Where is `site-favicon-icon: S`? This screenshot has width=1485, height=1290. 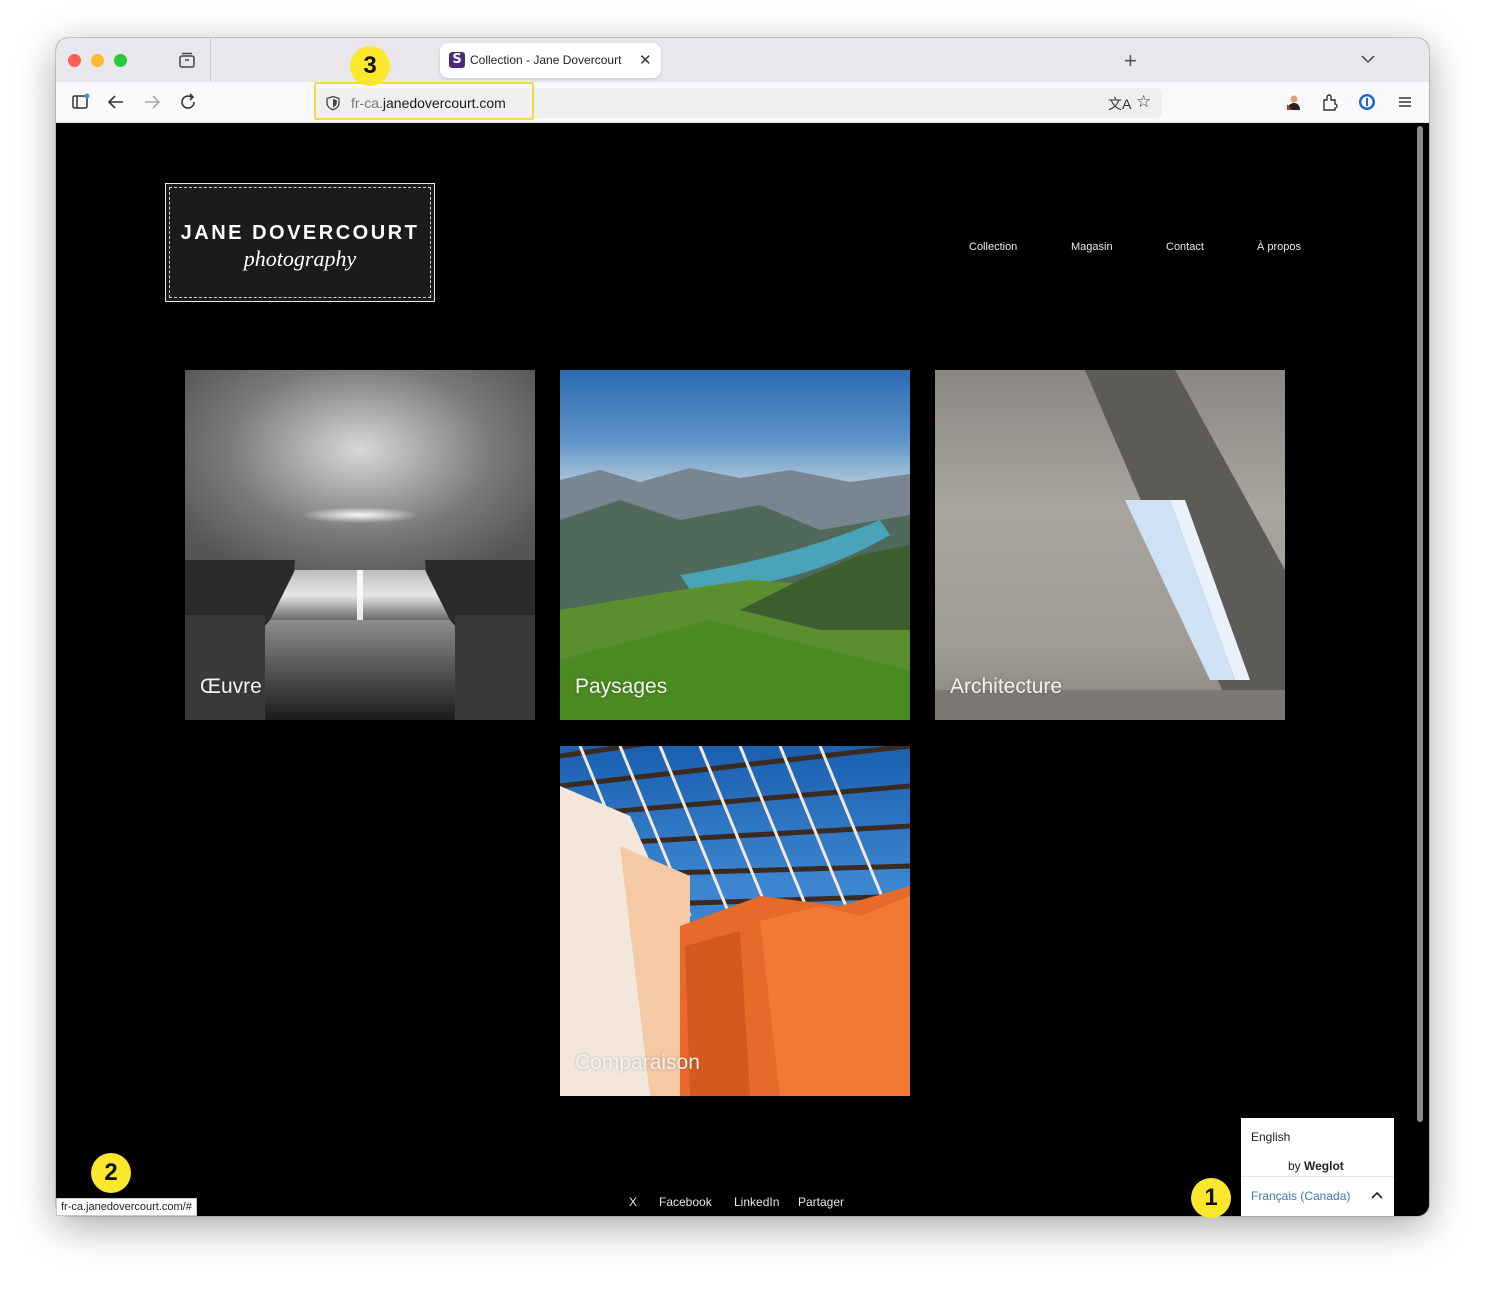 site-favicon-icon: S is located at coordinates (457, 60).